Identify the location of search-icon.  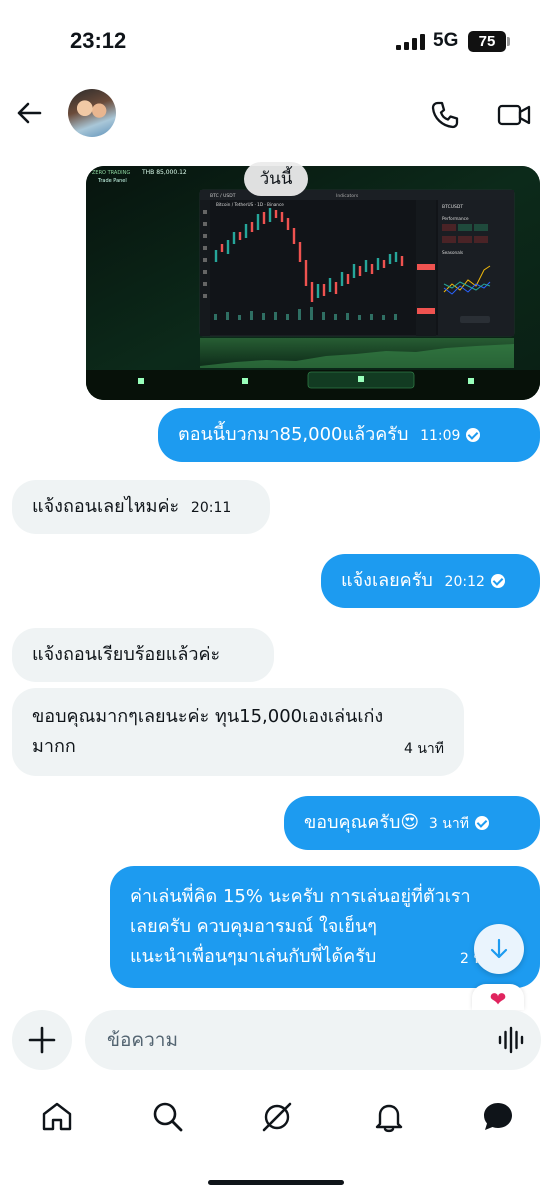
(168, 1117).